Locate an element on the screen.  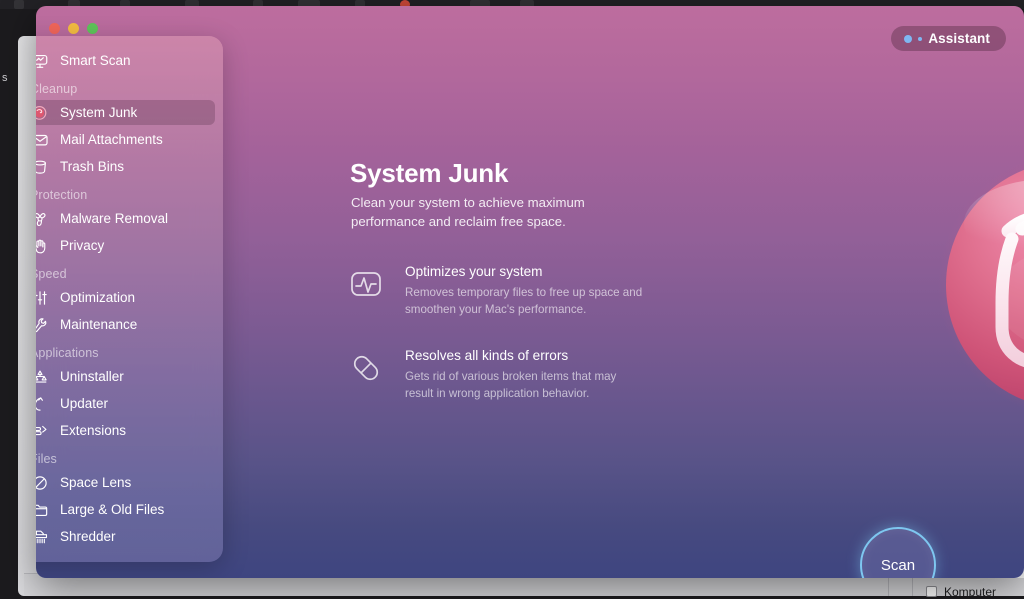
extensions-icon is located at coordinates (42, 430).